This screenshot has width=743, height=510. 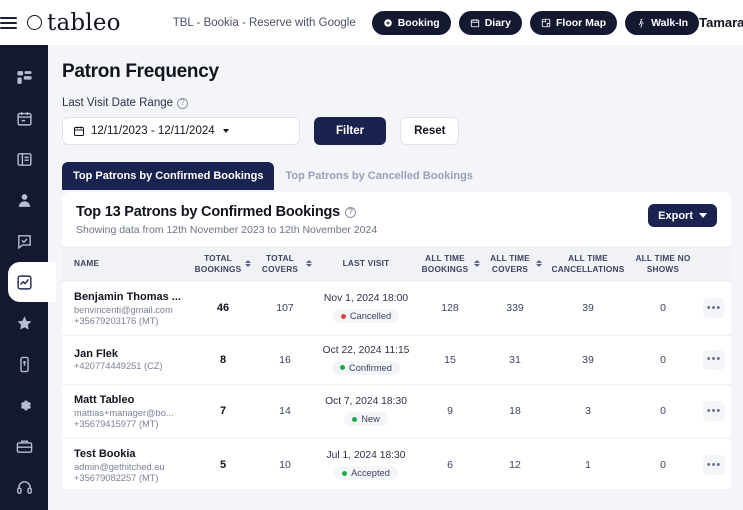 I want to click on user-menu: Tamara, so click(x=721, y=22).